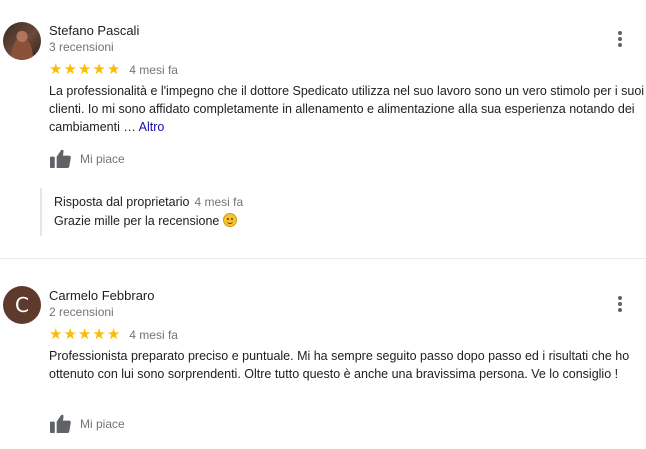 The image size is (646, 449). I want to click on review-count: 2 recensioni, so click(81, 312).